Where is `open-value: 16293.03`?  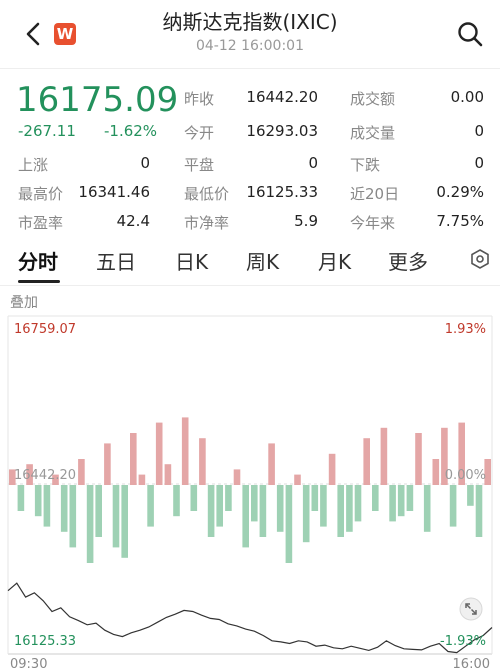
open-value: 16293.03 is located at coordinates (282, 131).